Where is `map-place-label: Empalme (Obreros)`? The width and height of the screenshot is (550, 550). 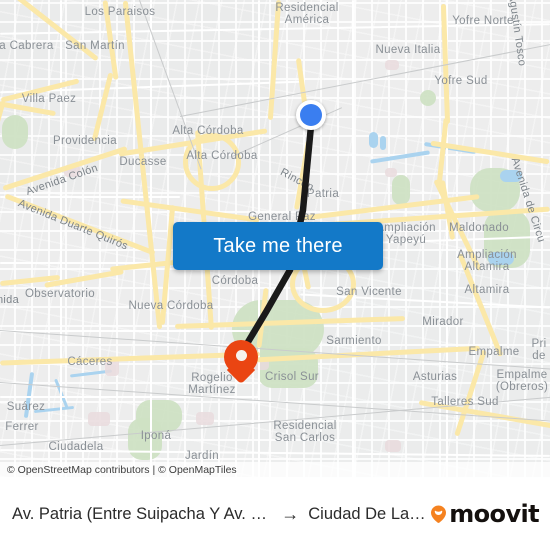
map-place-label: Empalme (Obreros) is located at coordinates (522, 381).